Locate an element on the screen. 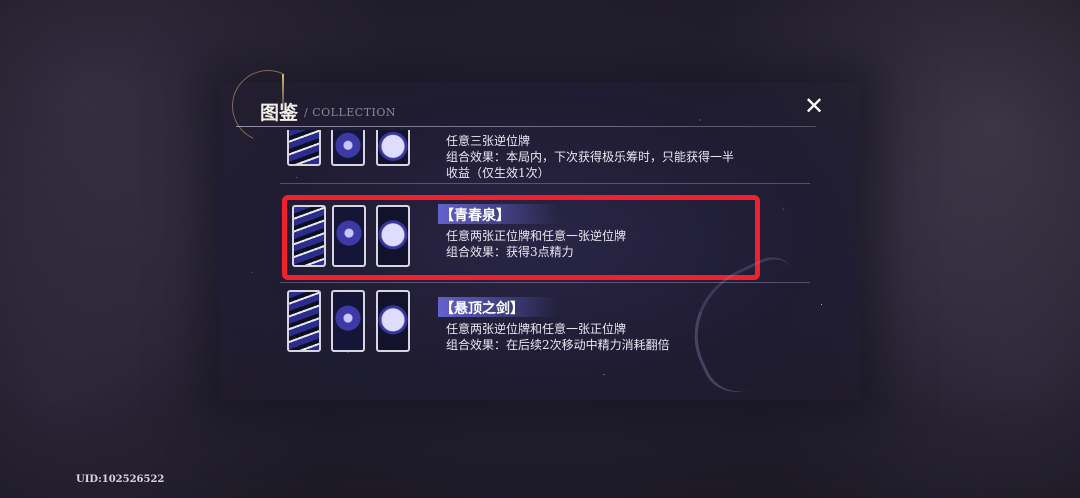 The width and height of the screenshot is (1080, 498). highlight-annotation-box is located at coordinates (521, 237).